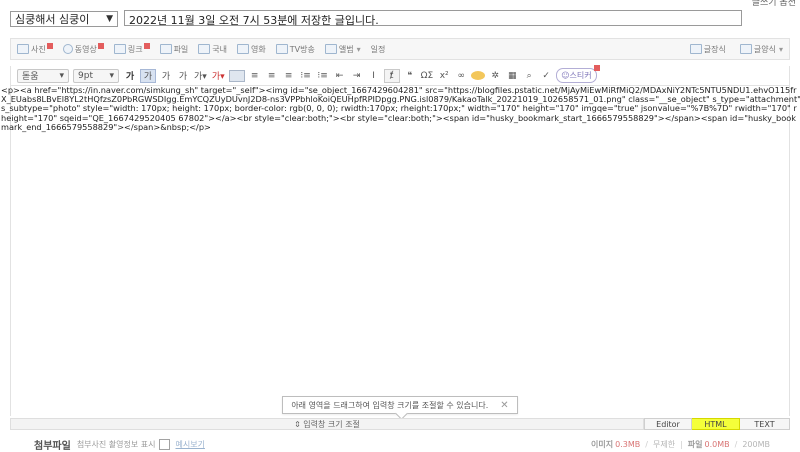  What do you see at coordinates (243, 49) in the screenshot?
I see `film-icon` at bounding box center [243, 49].